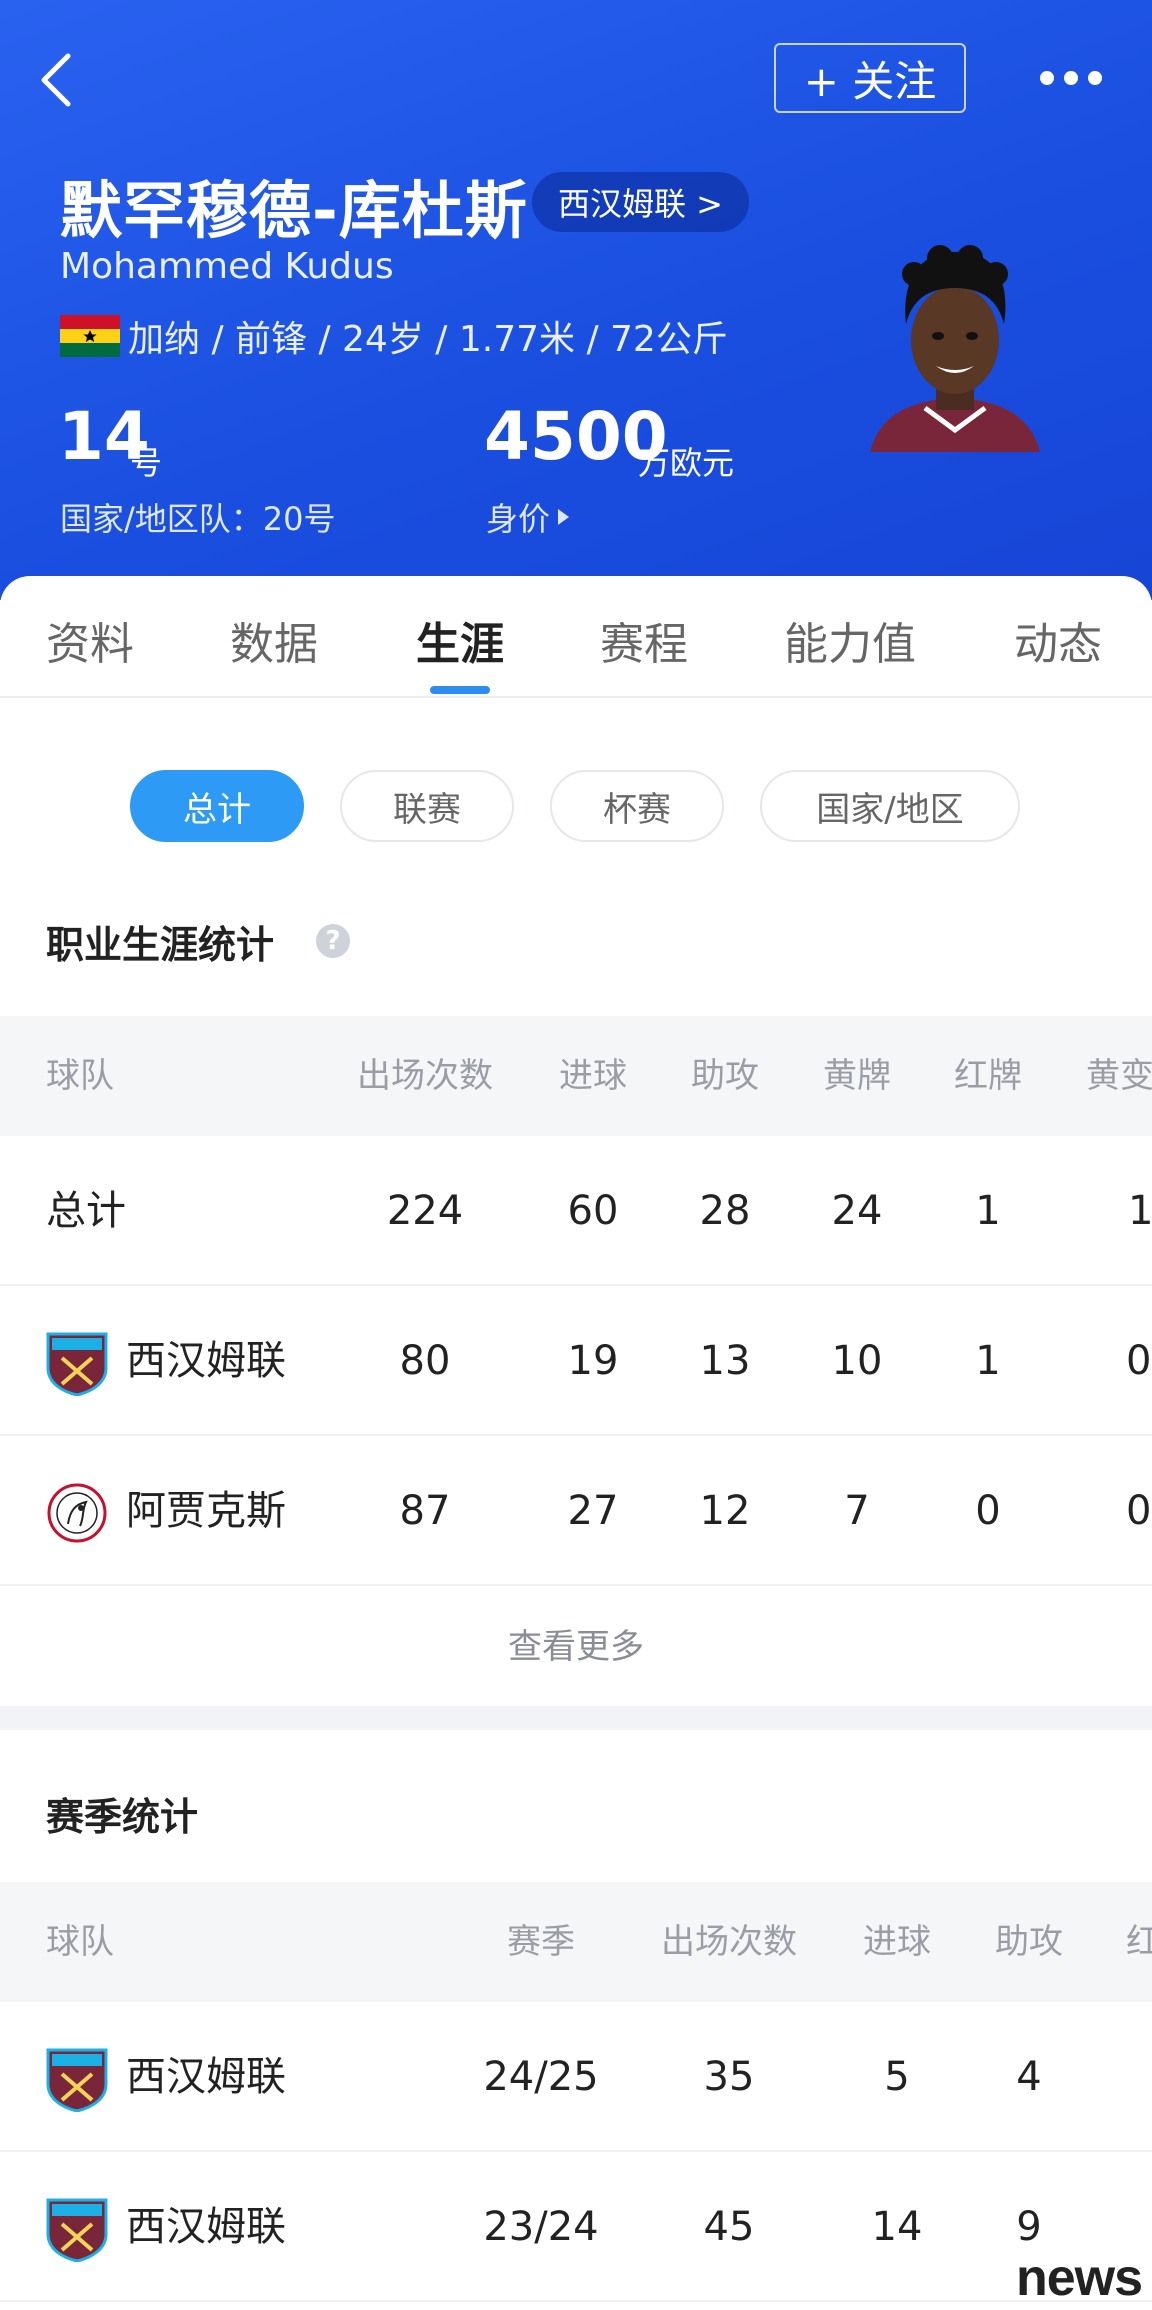 The image size is (1152, 2310). What do you see at coordinates (725, 1211) in the screenshot?
I see `stat-assists: 28` at bounding box center [725, 1211].